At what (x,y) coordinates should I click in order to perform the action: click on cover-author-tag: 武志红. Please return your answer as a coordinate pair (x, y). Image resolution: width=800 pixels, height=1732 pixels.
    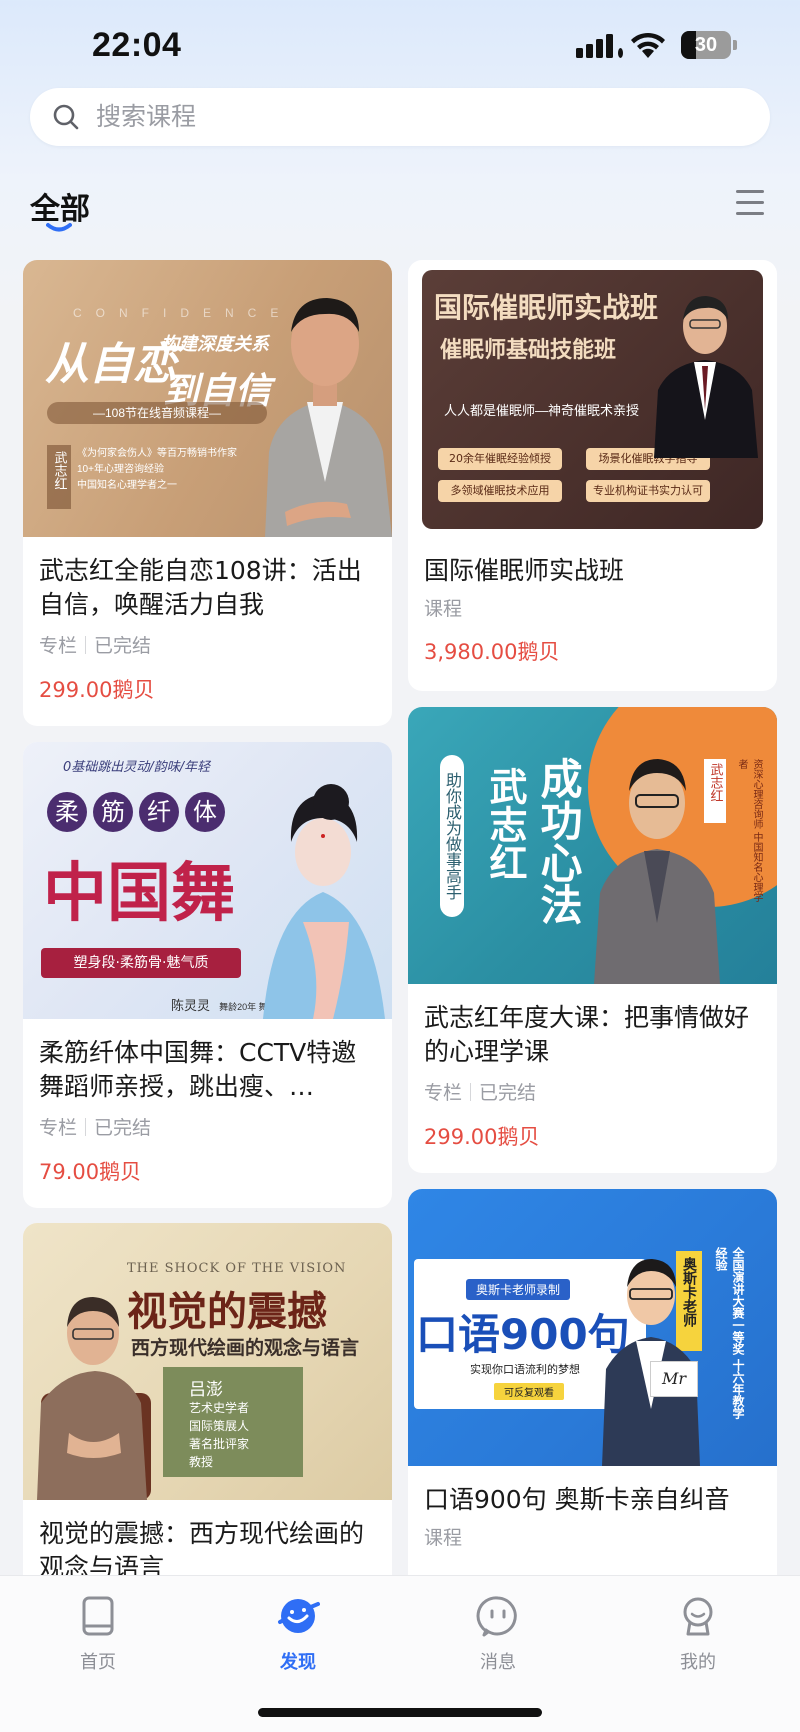
    Looking at the image, I should click on (59, 477).